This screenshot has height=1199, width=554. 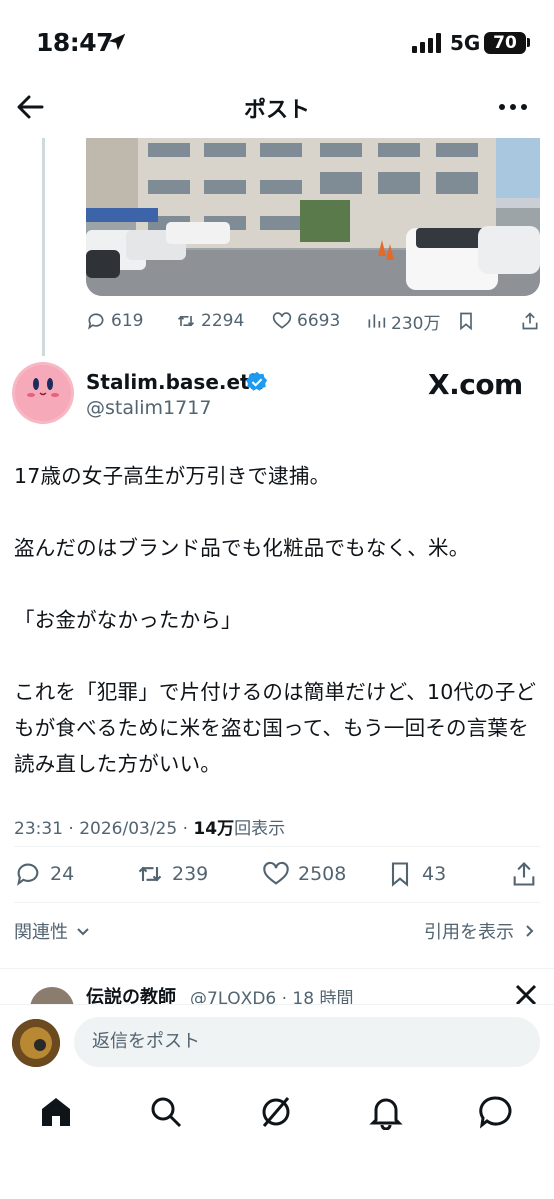 I want to click on author-avatar, so click(x=43, y=393).